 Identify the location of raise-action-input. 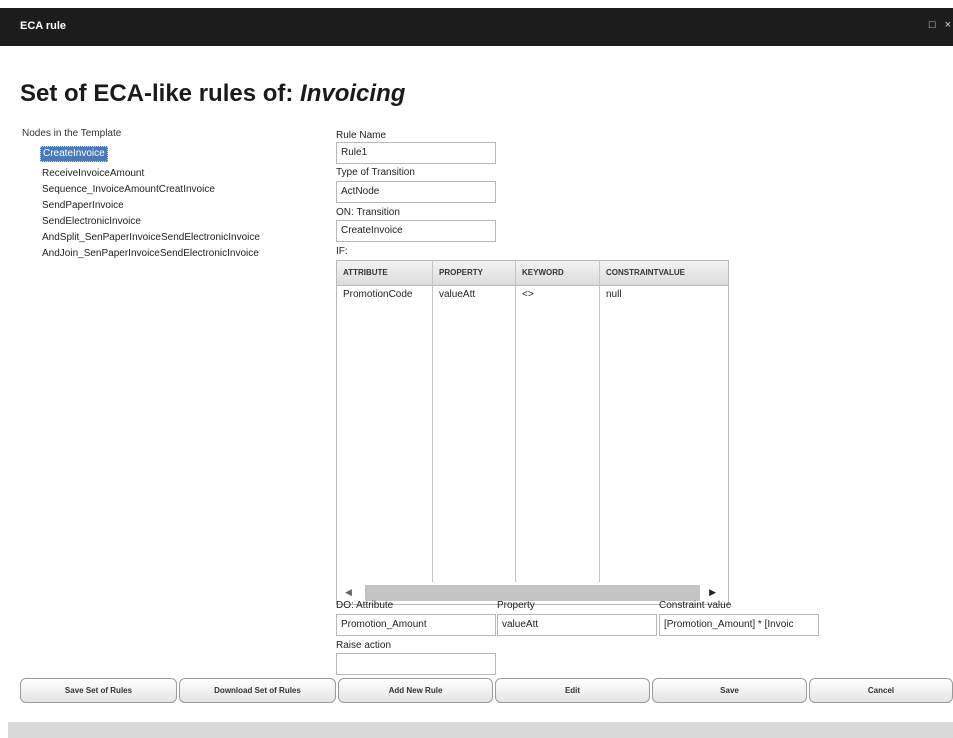
(416, 664).